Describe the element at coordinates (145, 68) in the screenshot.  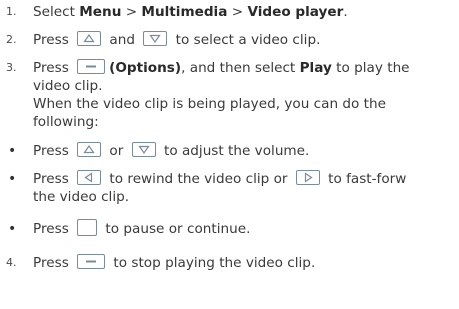
I see `options-label: (Options)` at that location.